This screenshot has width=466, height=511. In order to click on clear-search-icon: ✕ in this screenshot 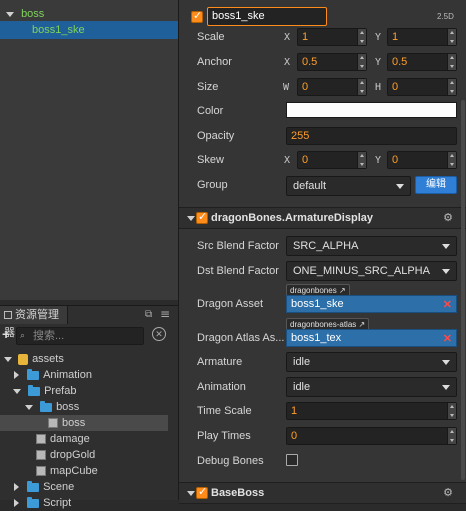, I will do `click(159, 334)`.